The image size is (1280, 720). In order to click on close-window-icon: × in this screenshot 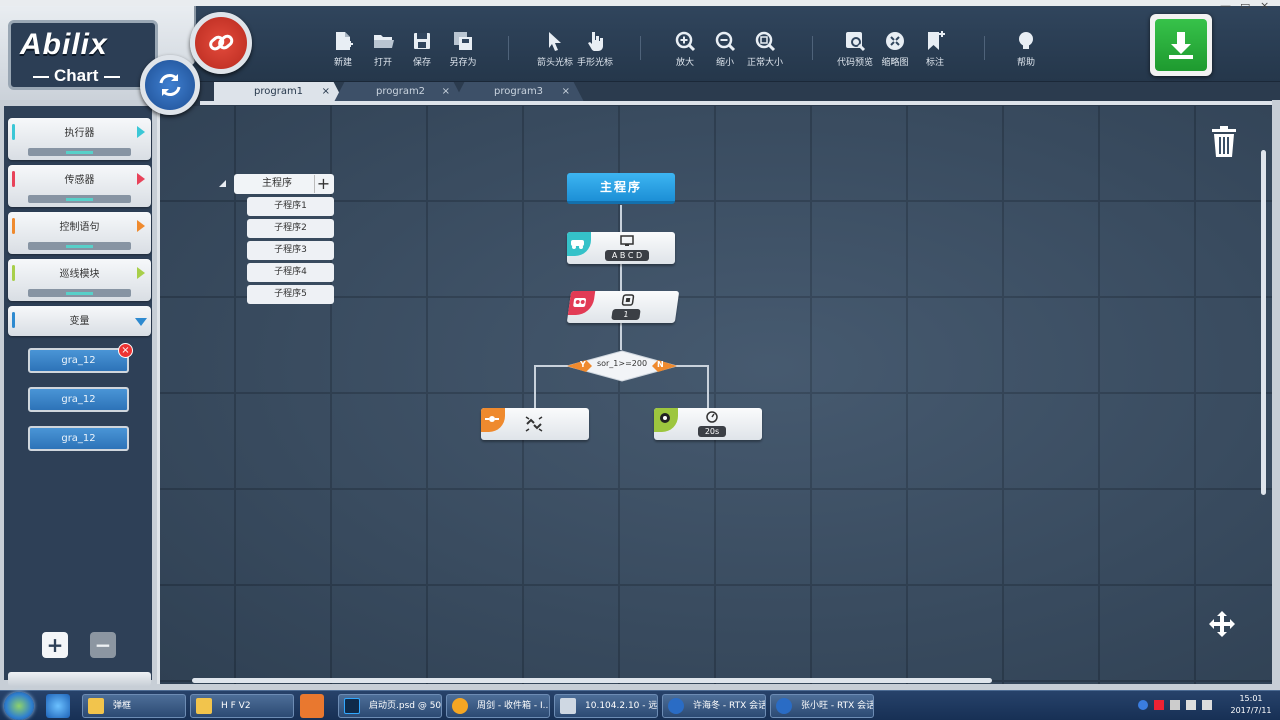, I will do `click(1264, 6)`.